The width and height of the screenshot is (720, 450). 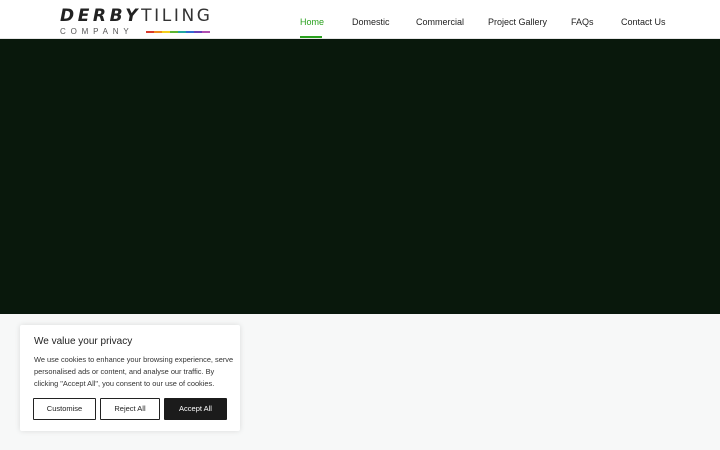 What do you see at coordinates (83, 341) in the screenshot?
I see `cookie-title: We value your privacy` at bounding box center [83, 341].